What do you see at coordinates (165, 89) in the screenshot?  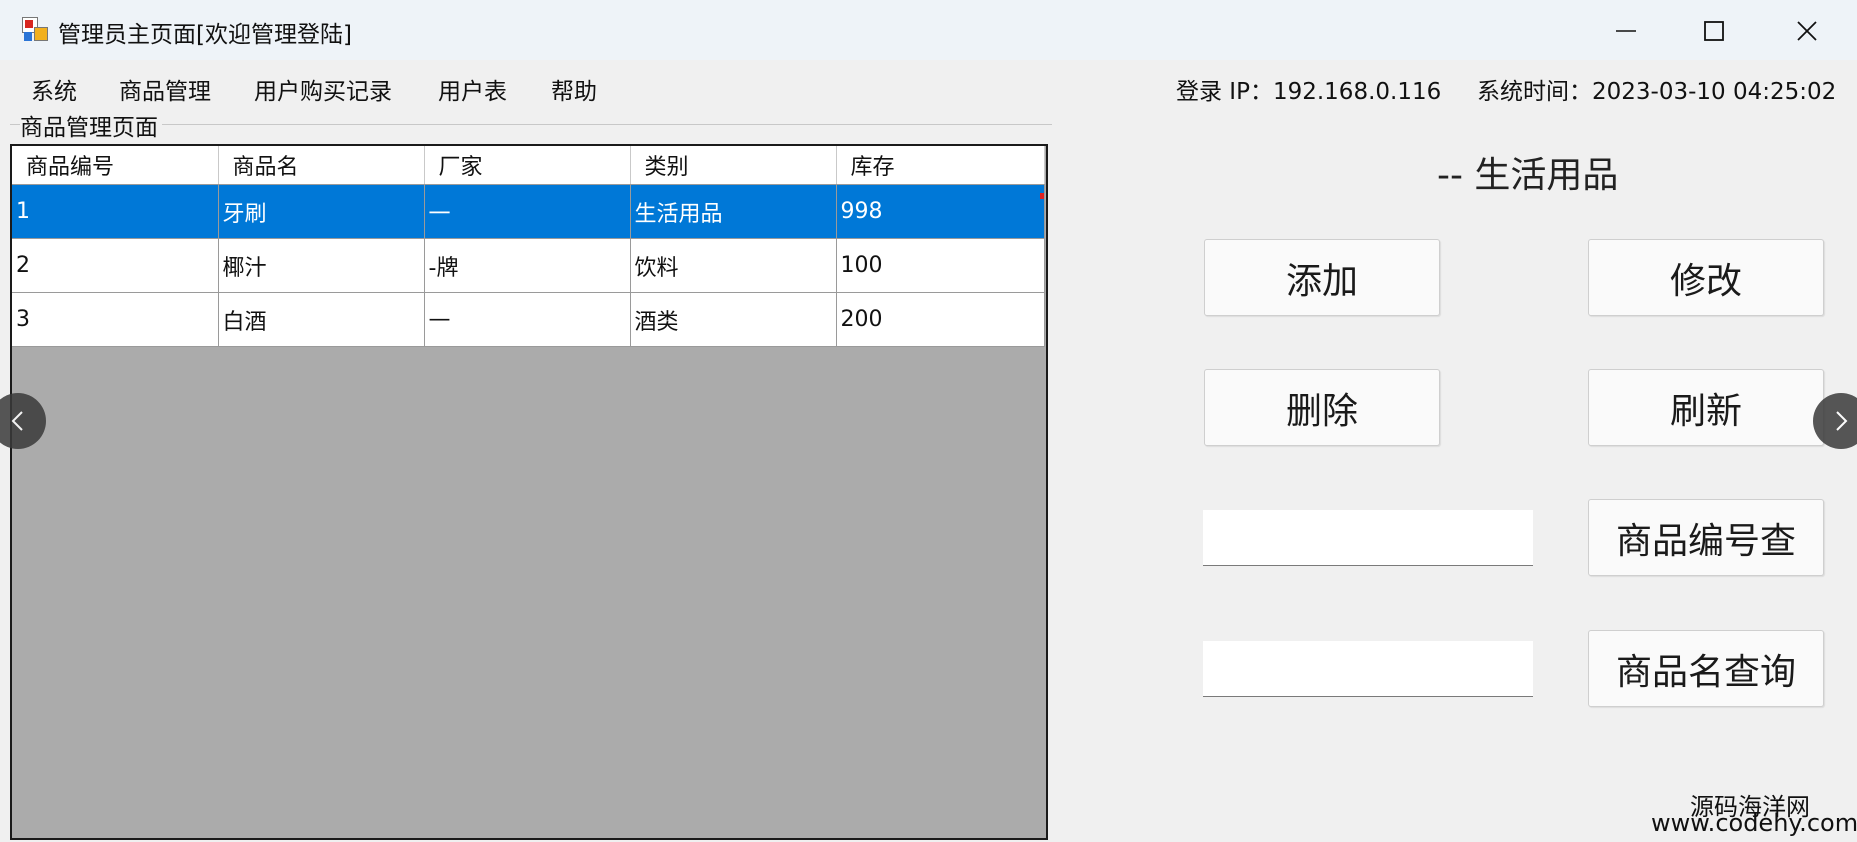 I see `menu-product-management: 商品管理` at bounding box center [165, 89].